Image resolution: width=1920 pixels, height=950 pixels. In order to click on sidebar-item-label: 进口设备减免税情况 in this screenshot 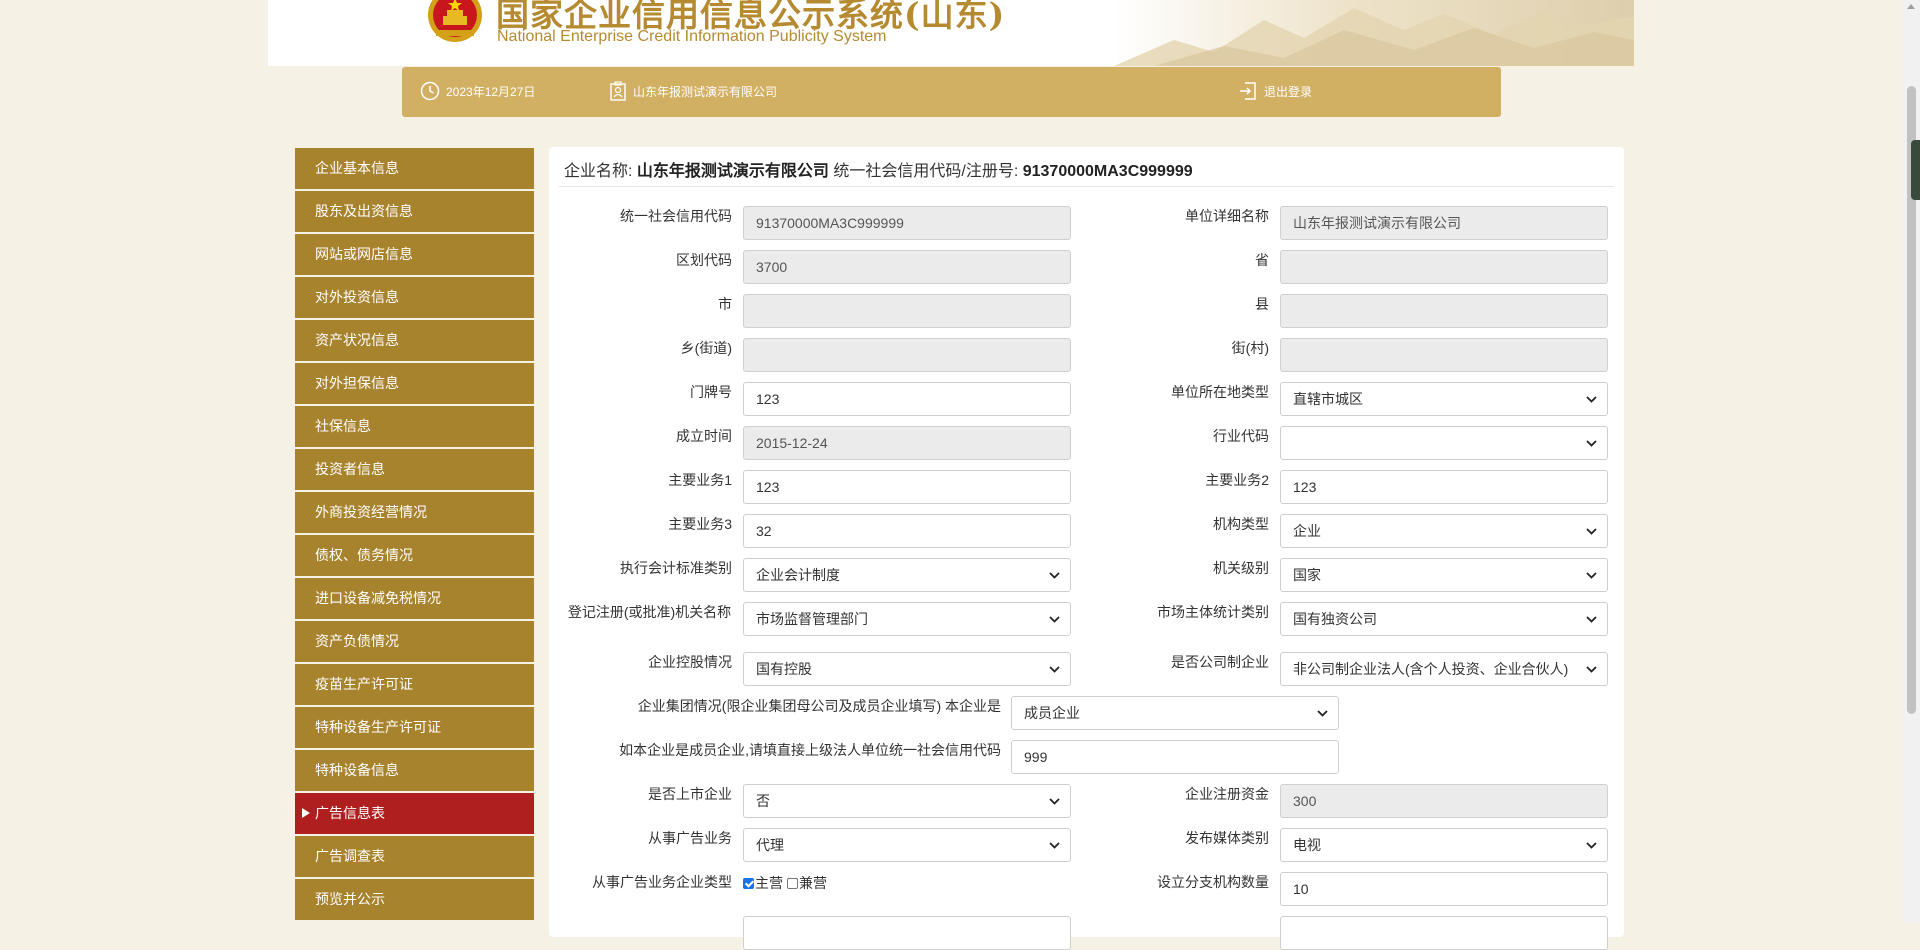, I will do `click(378, 598)`.